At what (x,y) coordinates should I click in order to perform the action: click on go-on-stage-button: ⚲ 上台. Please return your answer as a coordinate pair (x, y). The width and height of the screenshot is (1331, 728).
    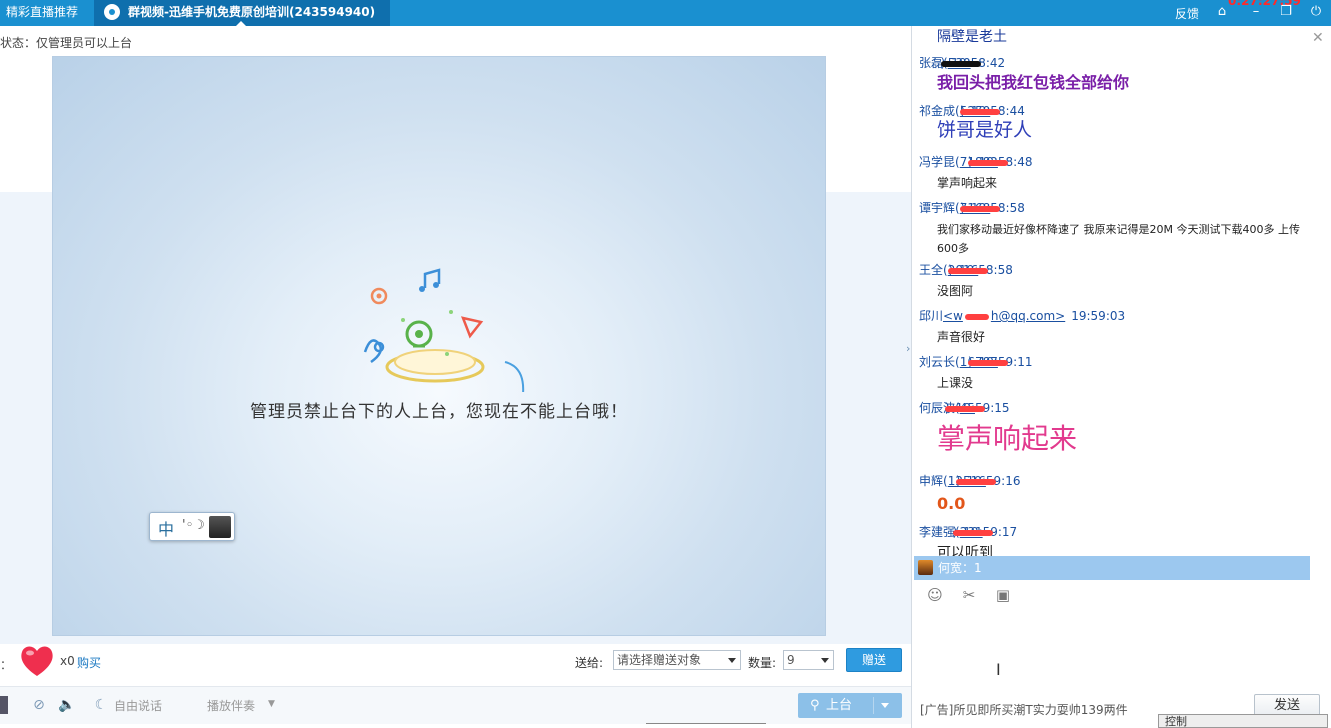
    Looking at the image, I should click on (850, 705).